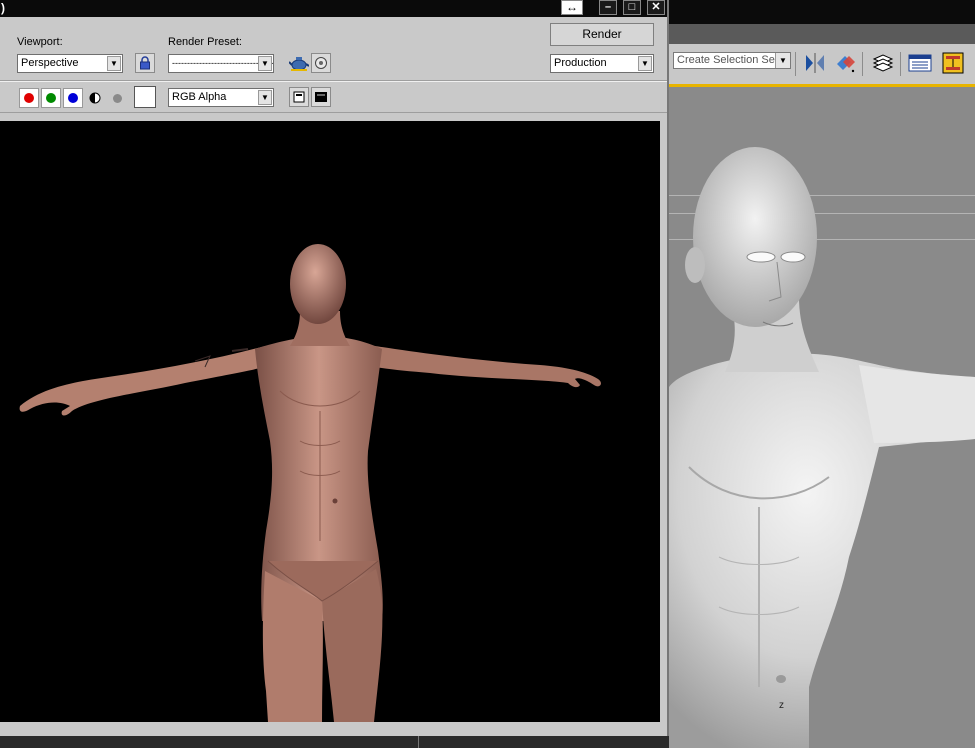  What do you see at coordinates (117, 98) in the screenshot?
I see `monochrome-icon` at bounding box center [117, 98].